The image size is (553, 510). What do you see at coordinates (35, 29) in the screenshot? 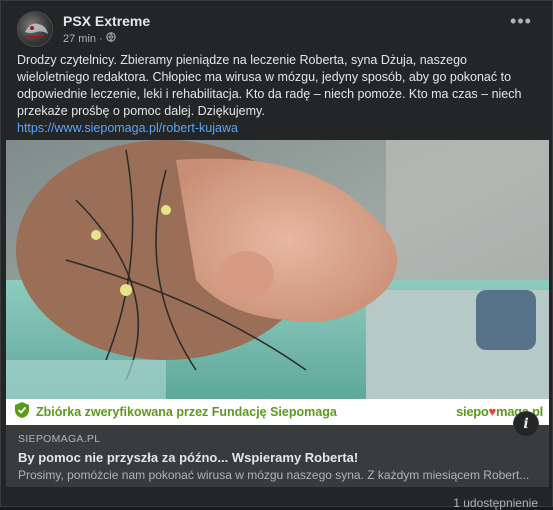
I see `page-avatar` at bounding box center [35, 29].